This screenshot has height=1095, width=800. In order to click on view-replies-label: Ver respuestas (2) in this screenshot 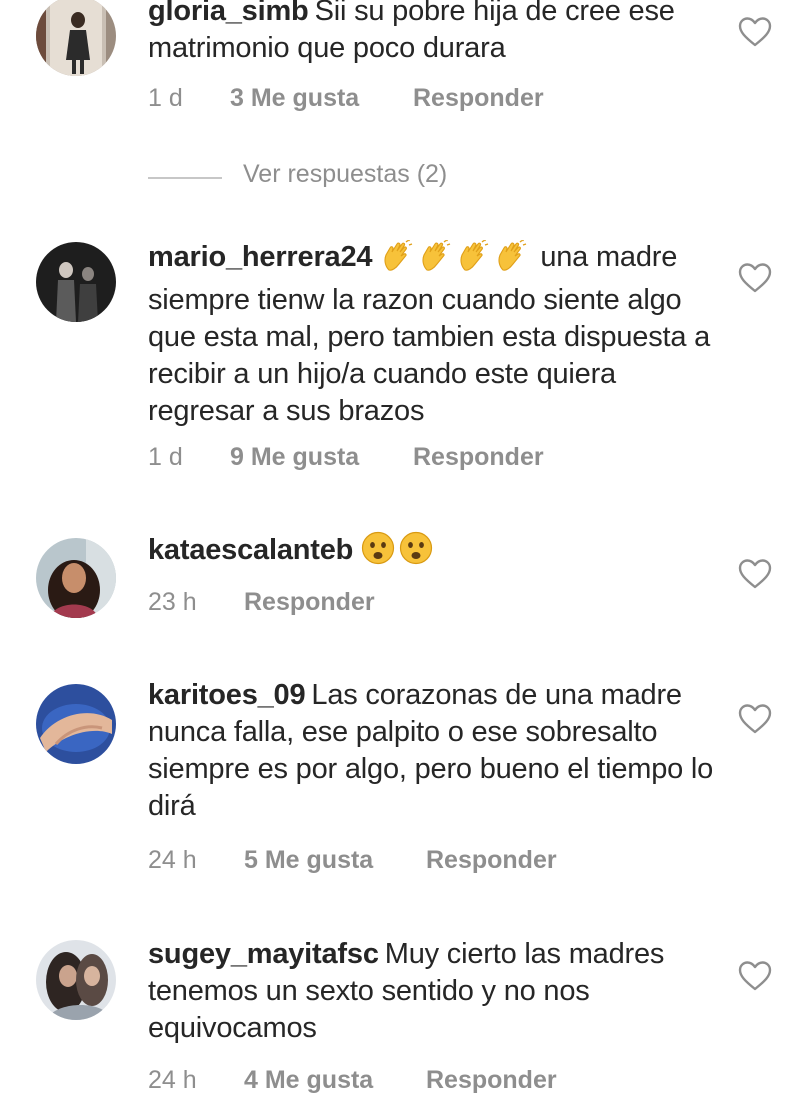, I will do `click(345, 174)`.